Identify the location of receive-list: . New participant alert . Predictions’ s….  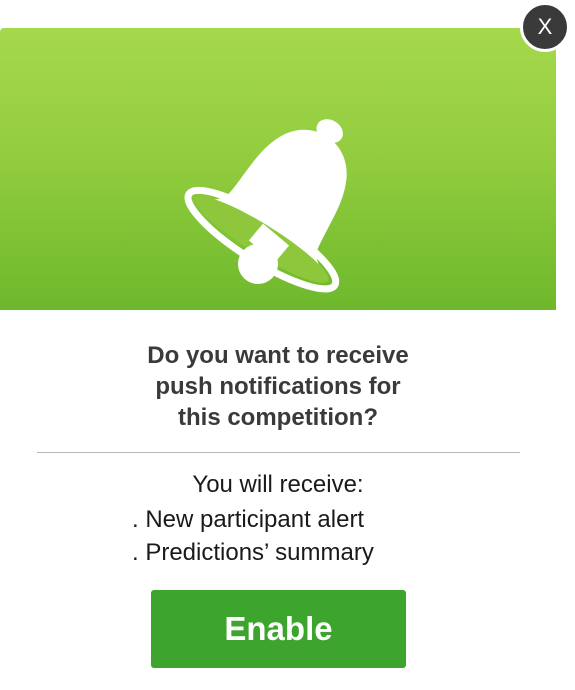
(253, 536).